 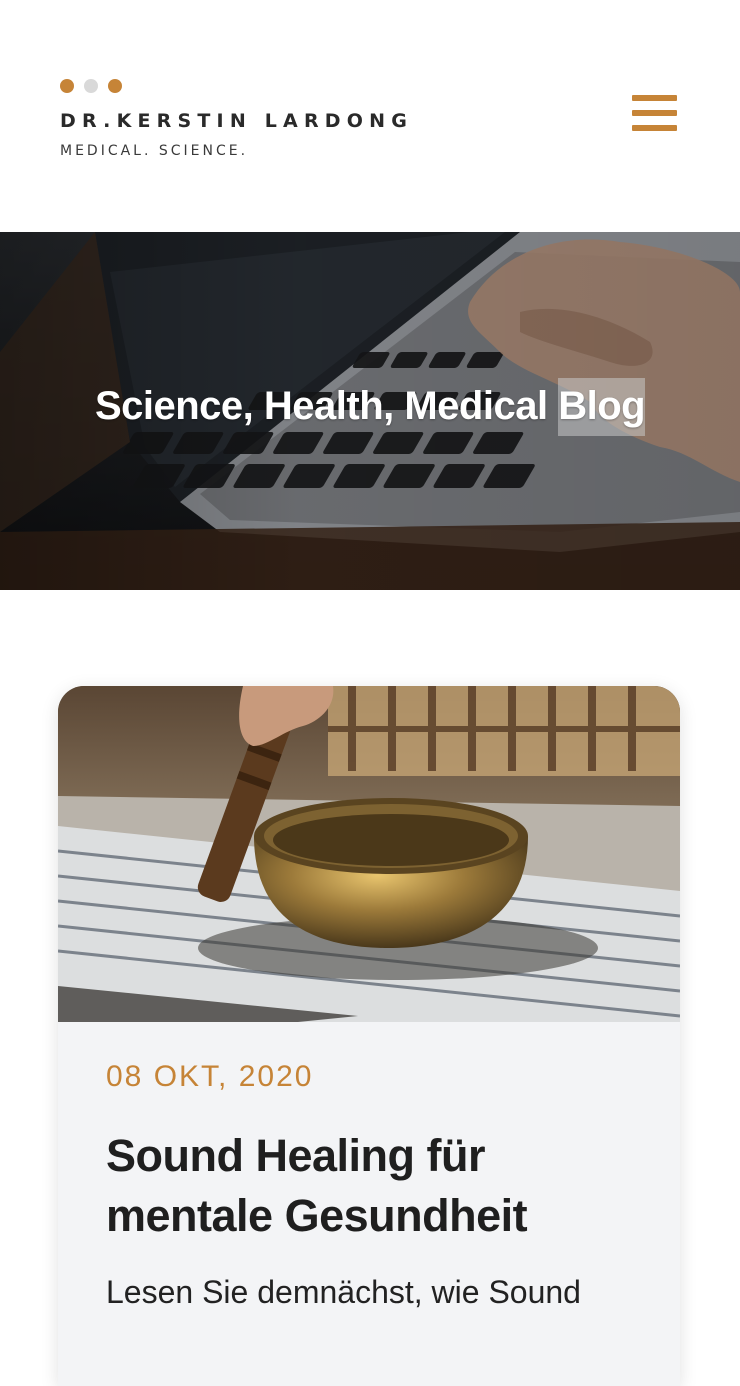 I want to click on site-logo: DR.KERSTIN LARDONG MEDICAL. SCIENCE., so click(x=270, y=123).